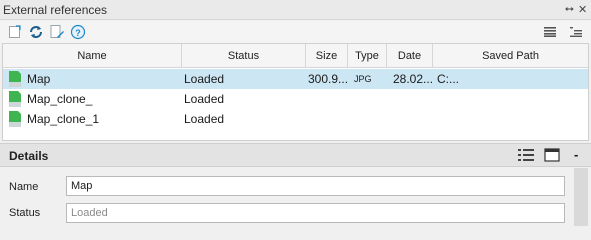 The image size is (591, 240). I want to click on close-icon: ✕, so click(582, 9).